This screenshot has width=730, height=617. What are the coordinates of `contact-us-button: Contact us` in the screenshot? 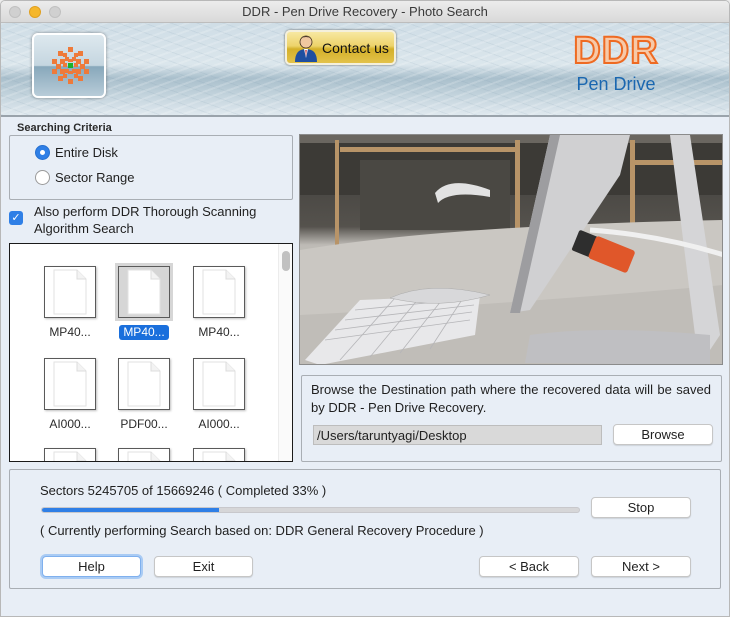 It's located at (340, 47).